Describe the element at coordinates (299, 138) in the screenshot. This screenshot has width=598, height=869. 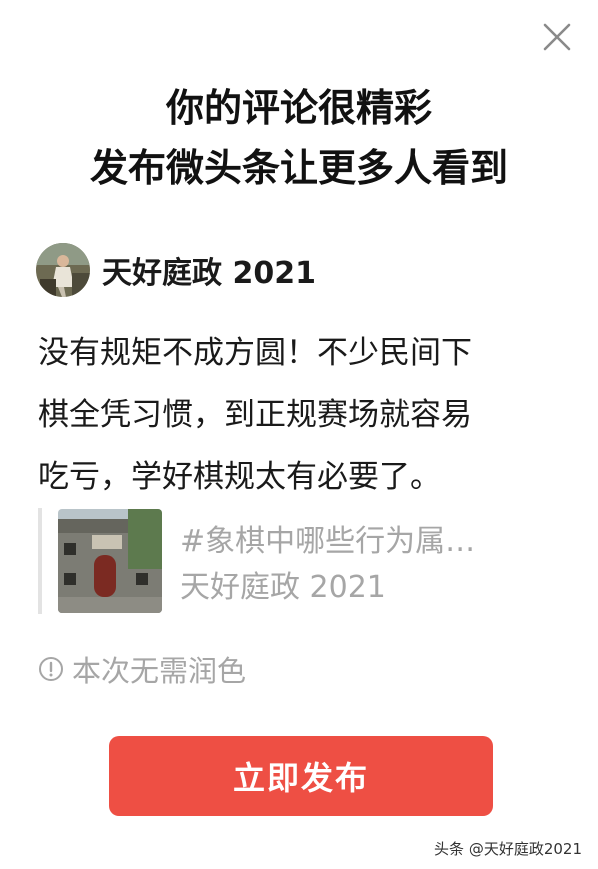
I see `dialog-headline: 你的评论很精彩 发布微头条让更多人看到` at that location.